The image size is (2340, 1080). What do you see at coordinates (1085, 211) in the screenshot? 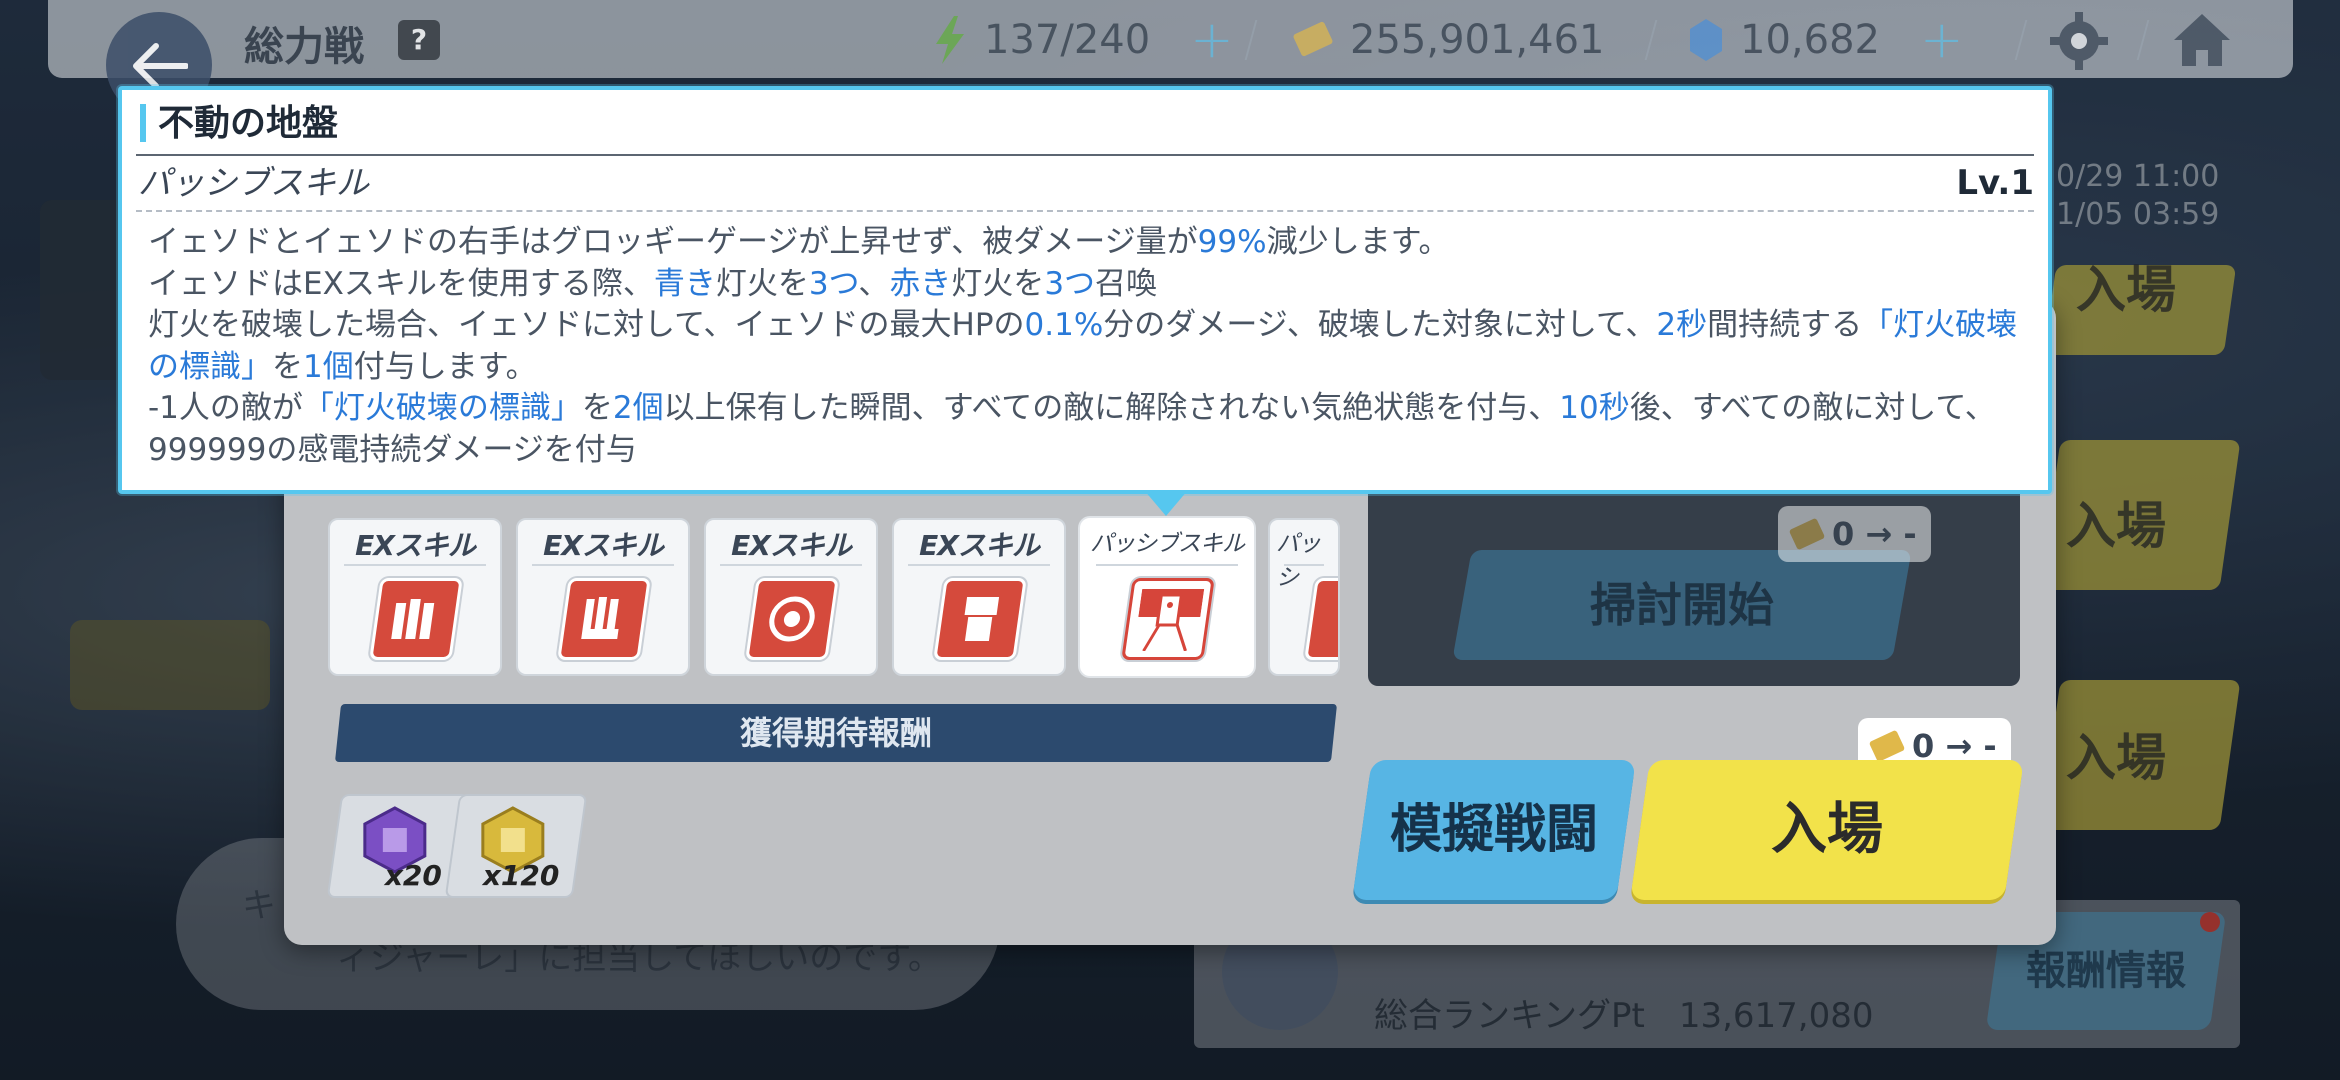
I see `dashed-divider` at bounding box center [1085, 211].